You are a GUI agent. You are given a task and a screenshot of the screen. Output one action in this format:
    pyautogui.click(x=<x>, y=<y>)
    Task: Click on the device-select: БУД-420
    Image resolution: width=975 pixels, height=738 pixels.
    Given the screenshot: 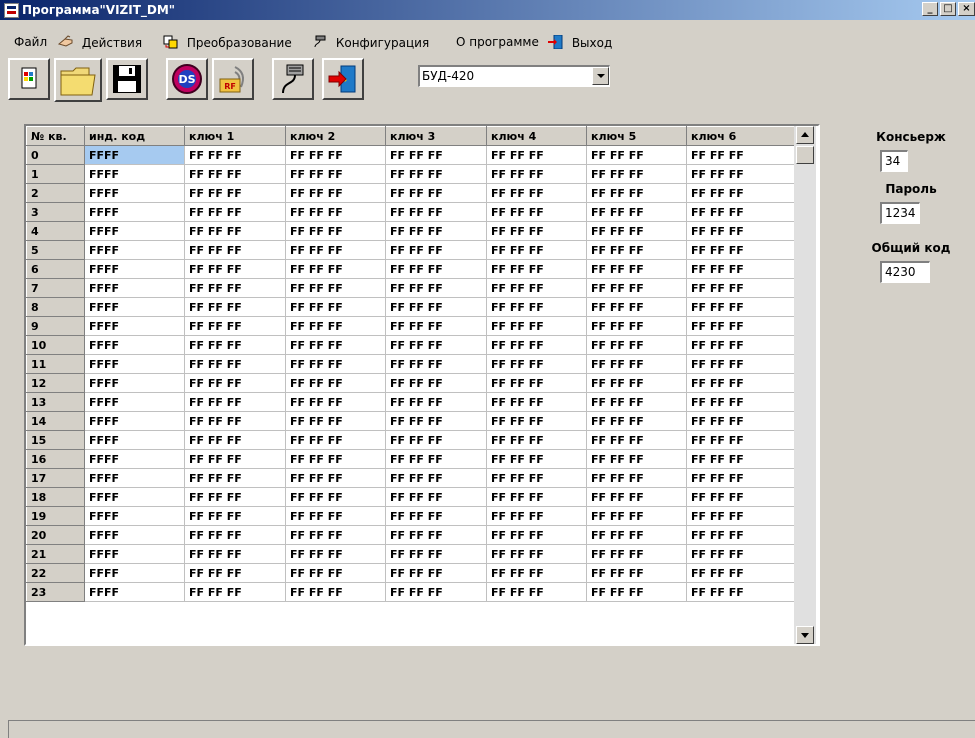 What is the action you would take?
    pyautogui.click(x=514, y=76)
    